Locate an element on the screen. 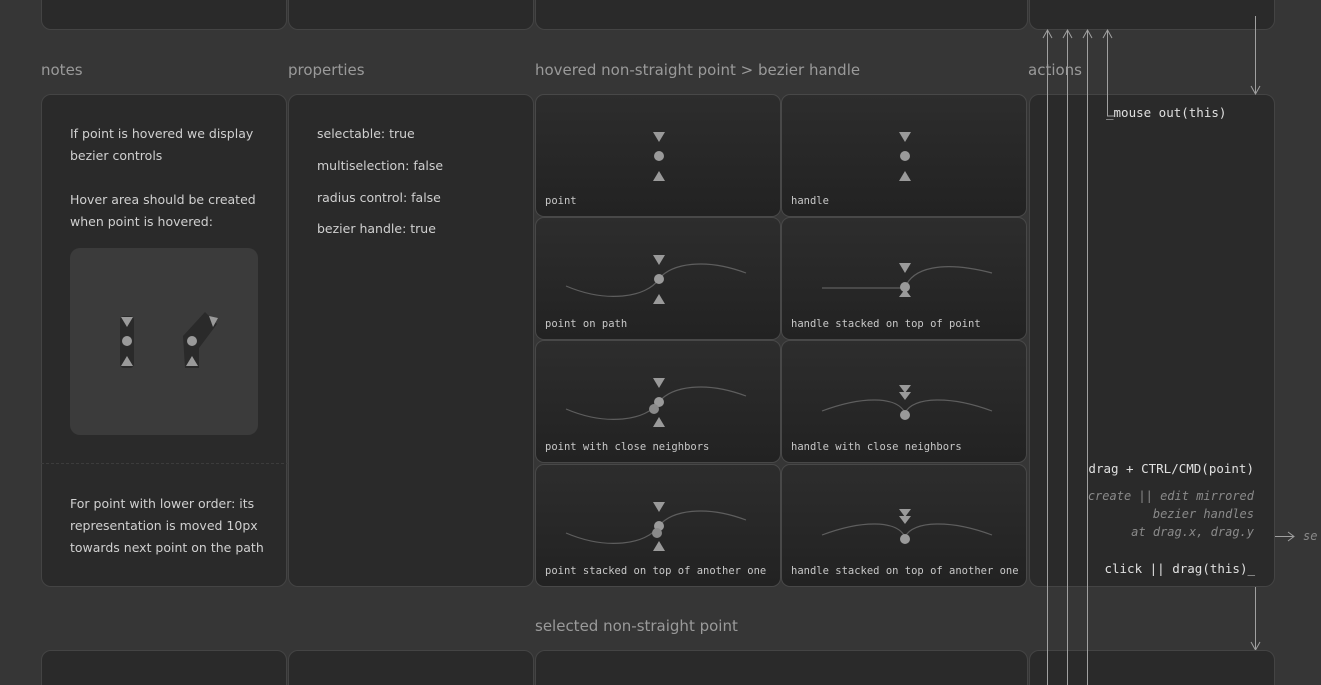 This screenshot has height=685, width=1321. action-drag-ctrl: drag + CTRL/CMD(point) is located at coordinates (1171, 468).